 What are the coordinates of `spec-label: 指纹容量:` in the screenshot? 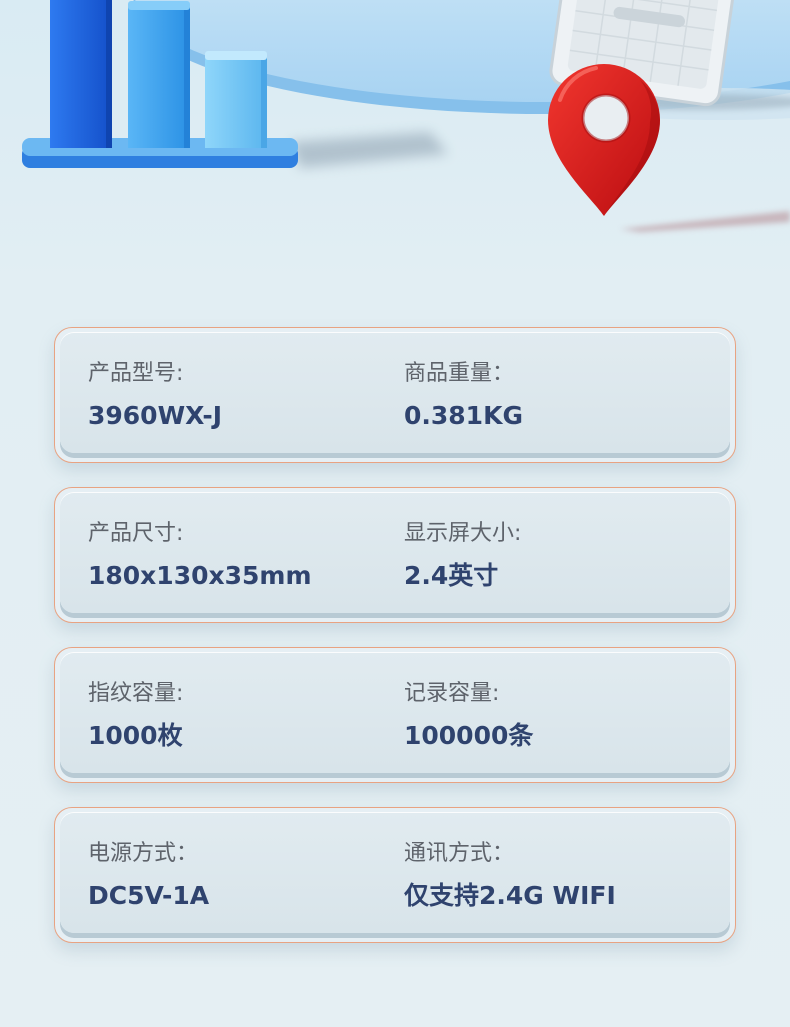 It's located at (136, 693).